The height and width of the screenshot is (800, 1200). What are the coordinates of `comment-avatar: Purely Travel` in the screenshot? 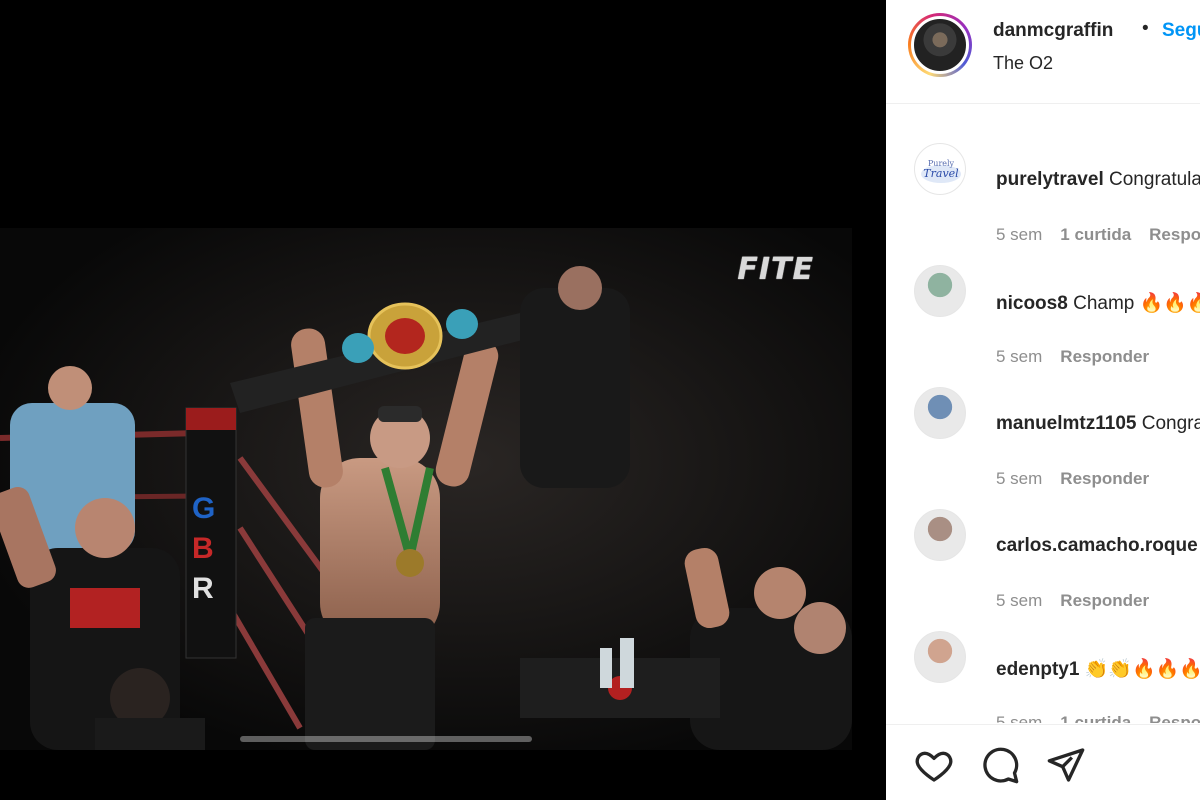 It's located at (940, 169).